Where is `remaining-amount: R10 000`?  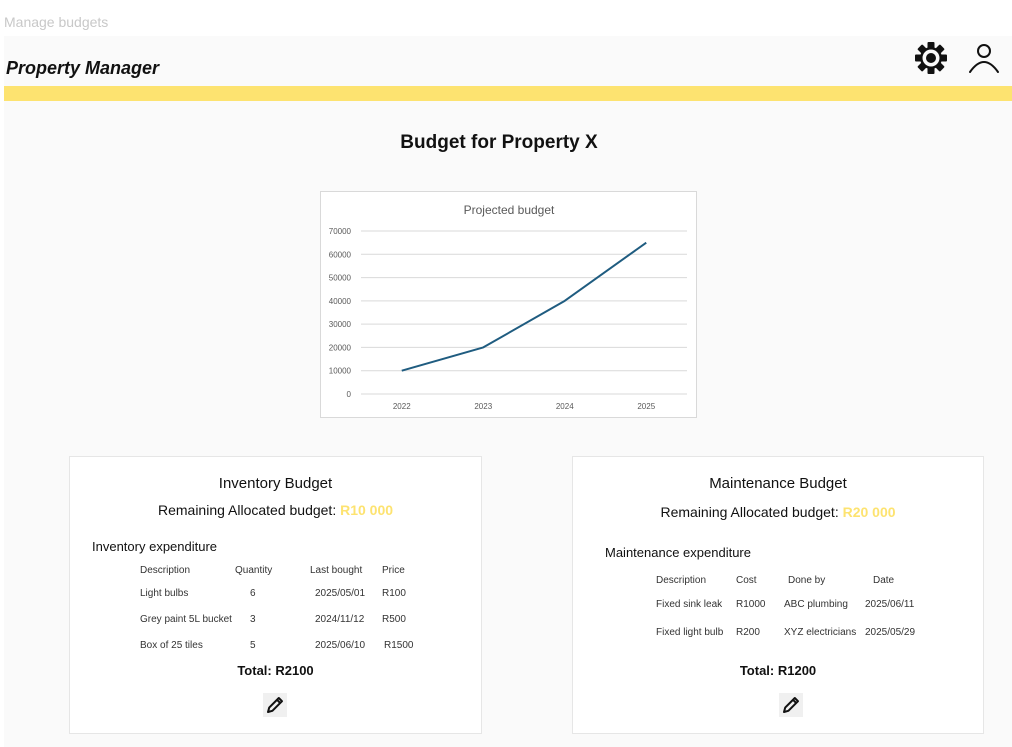
remaining-amount: R10 000 is located at coordinates (367, 510).